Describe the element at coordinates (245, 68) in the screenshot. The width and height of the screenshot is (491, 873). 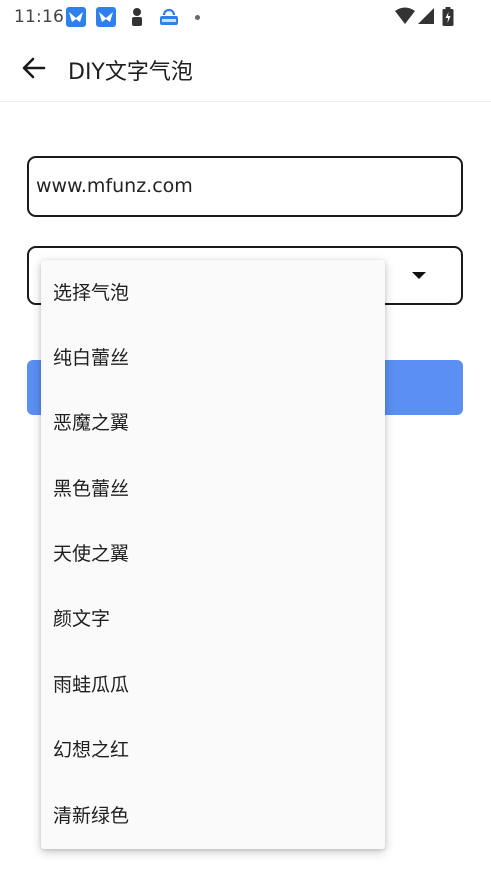
I see `app-bar: DIY文字气泡` at that location.